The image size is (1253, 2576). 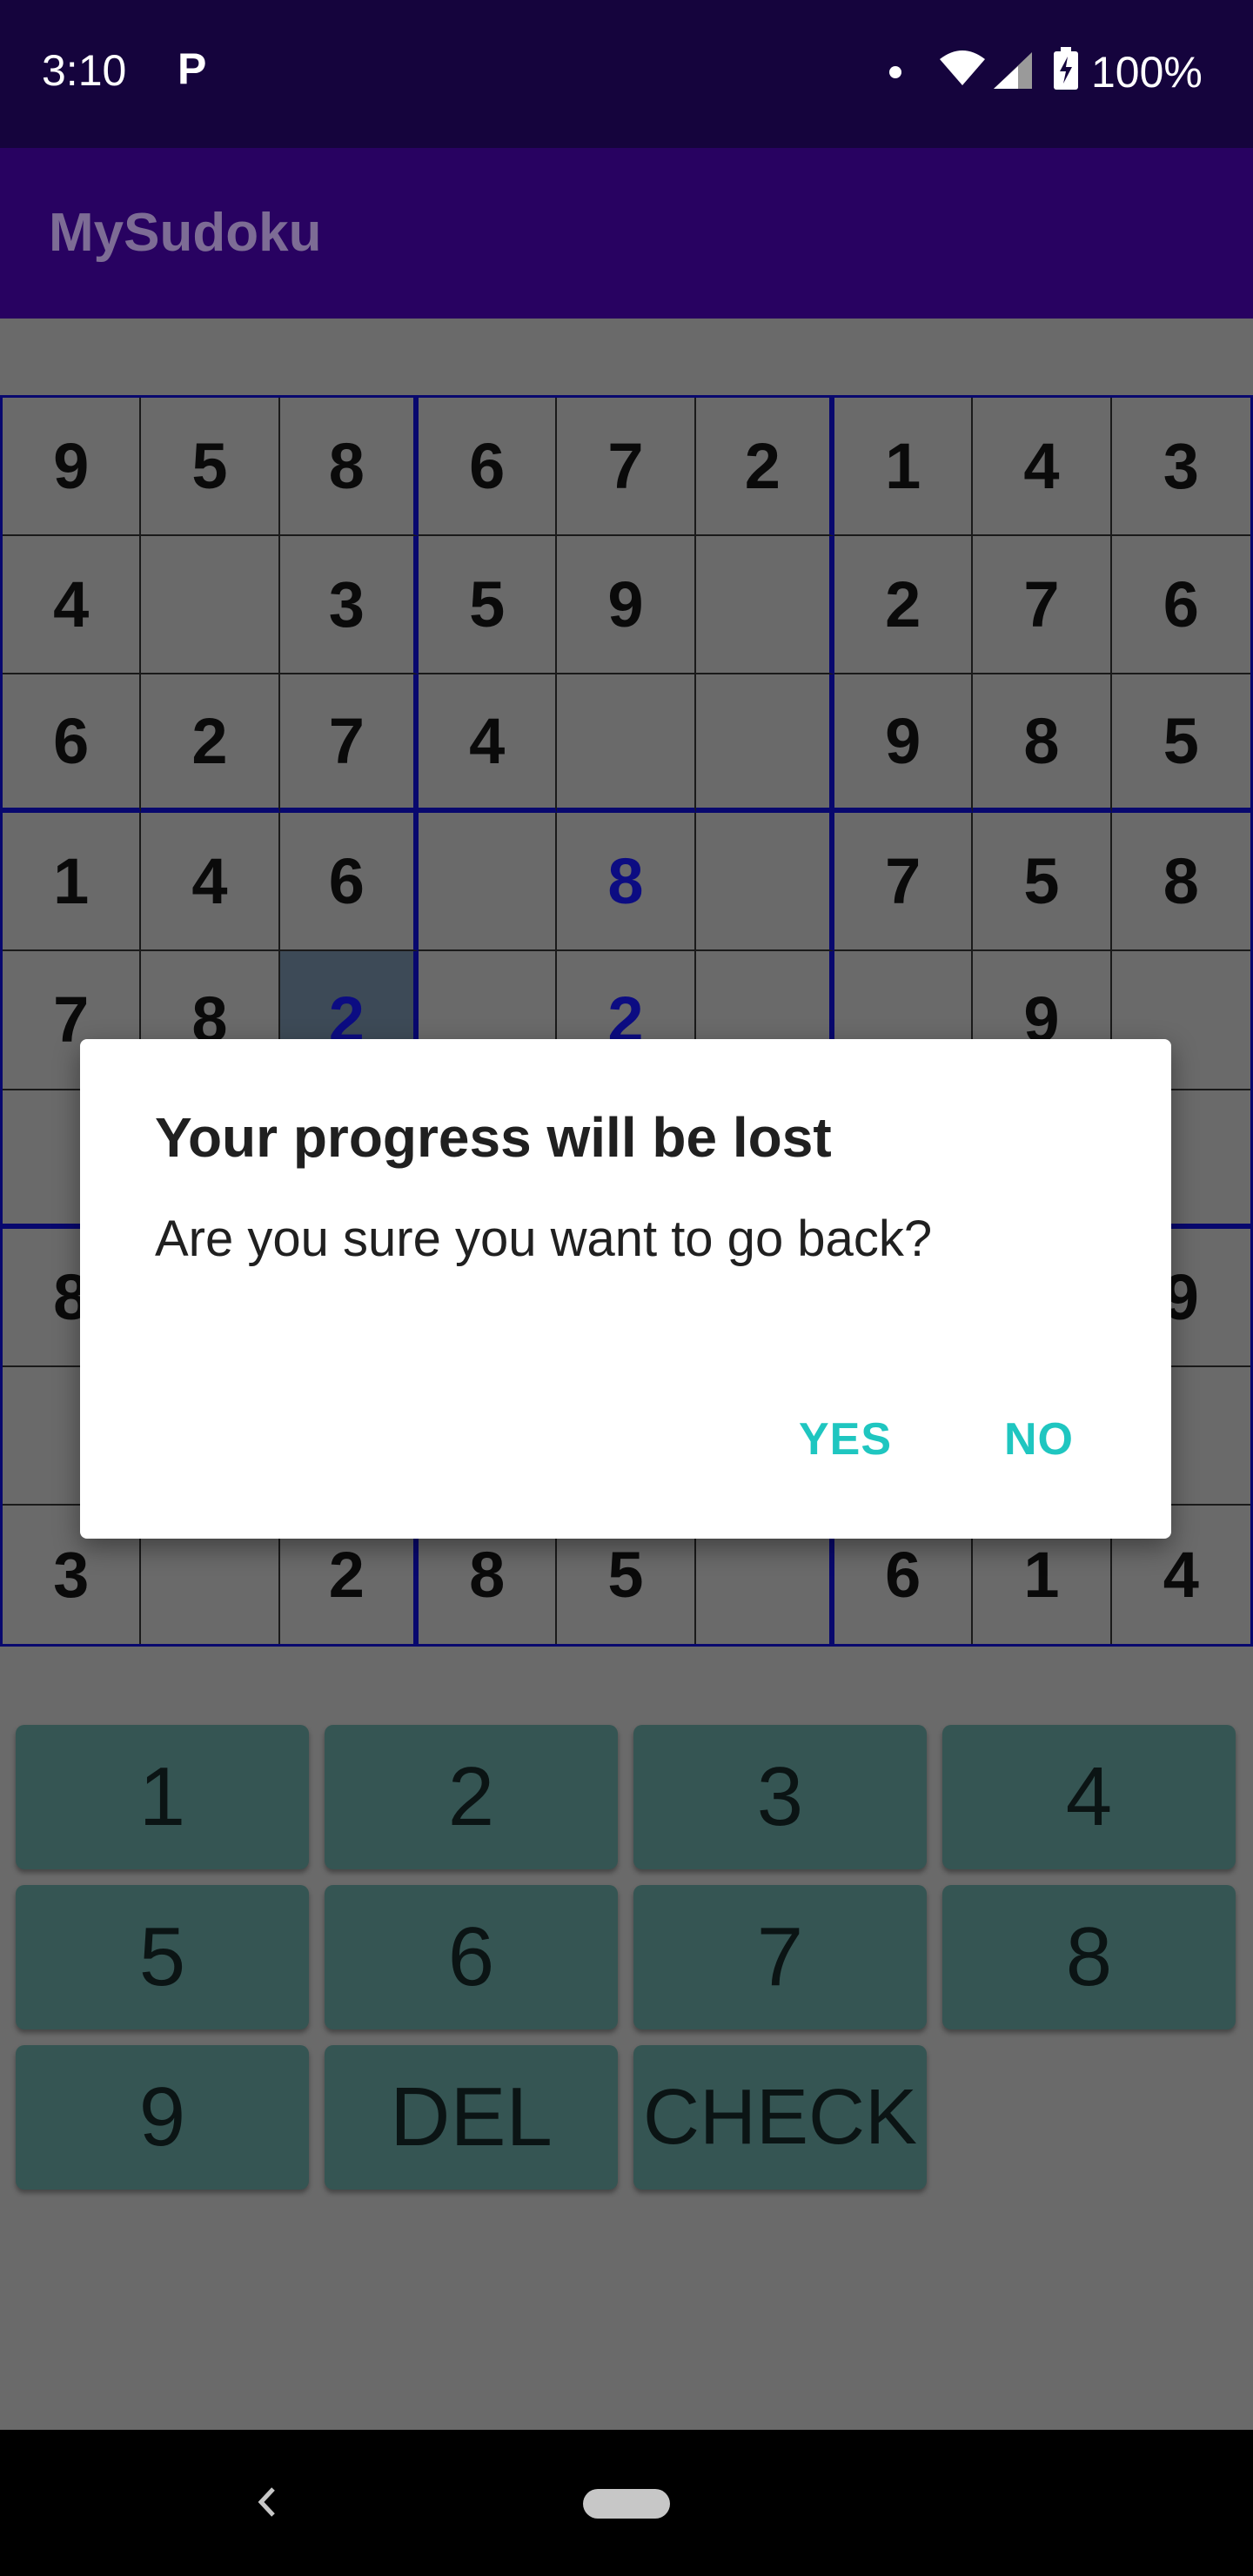 What do you see at coordinates (1089, 1797) in the screenshot?
I see `key-4-button: 4` at bounding box center [1089, 1797].